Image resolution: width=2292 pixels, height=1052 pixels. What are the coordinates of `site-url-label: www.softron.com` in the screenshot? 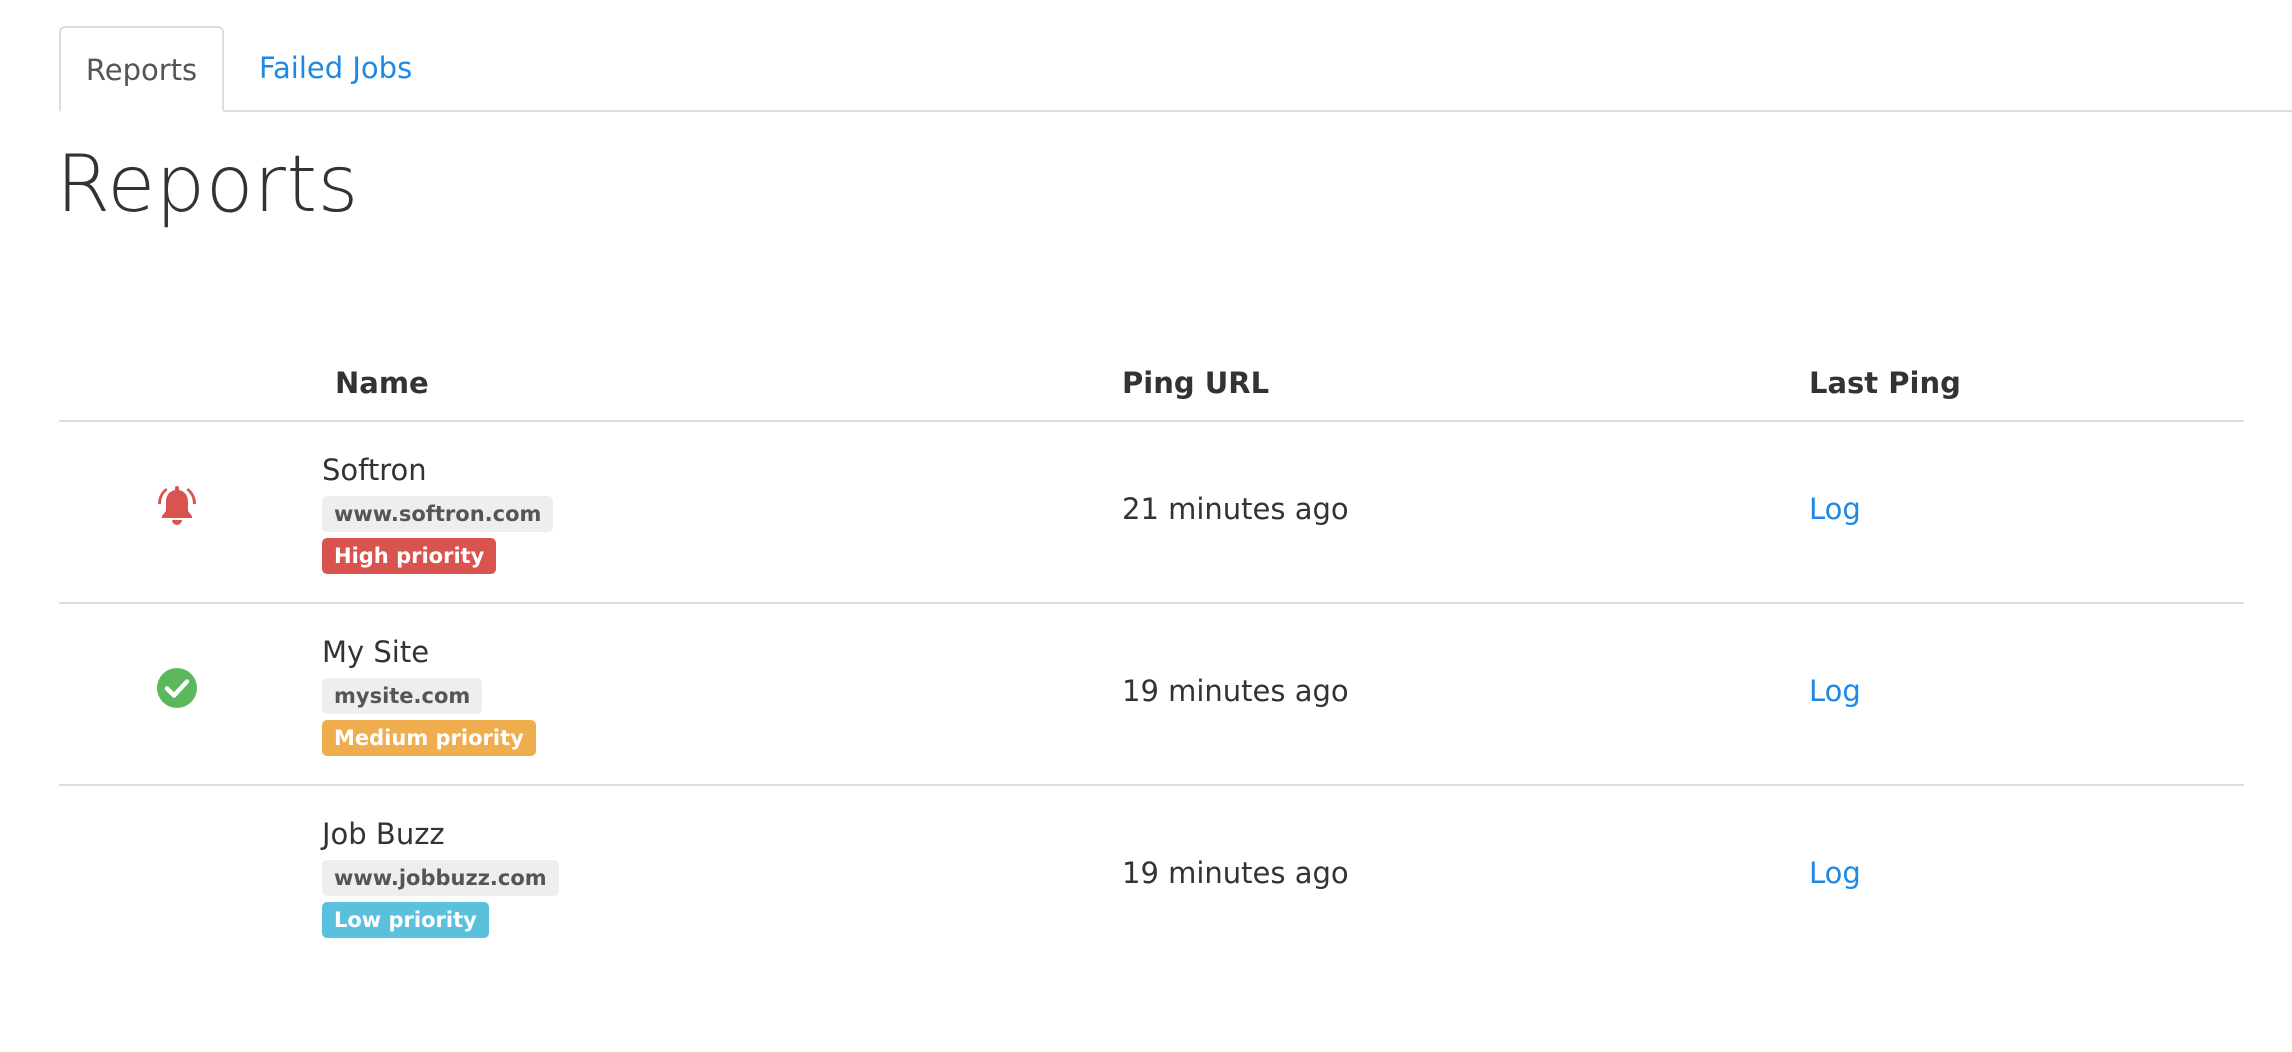 It's located at (438, 514).